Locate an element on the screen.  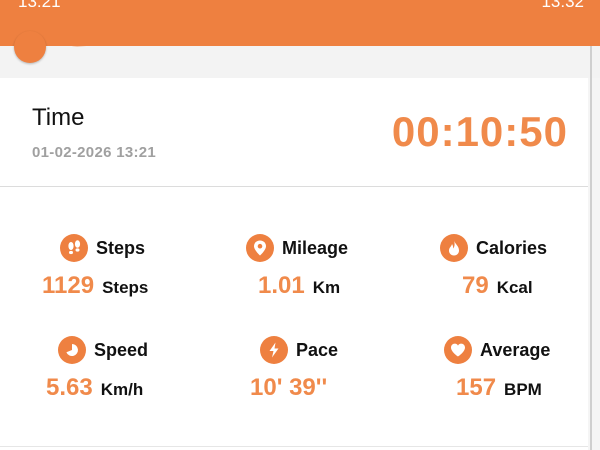
calories-unit: Kcal is located at coordinates (514, 287).